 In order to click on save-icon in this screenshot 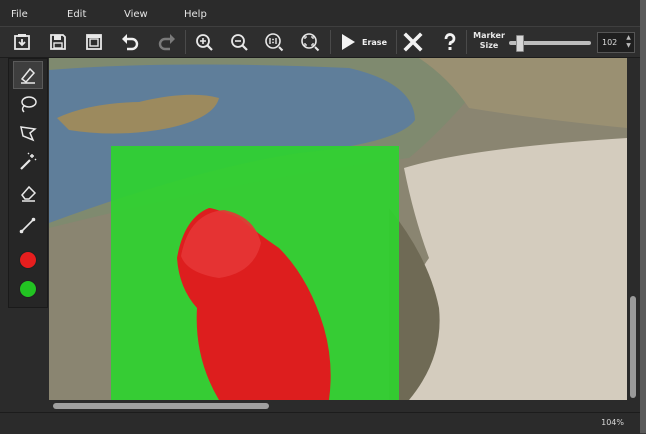, I will do `click(58, 42)`.